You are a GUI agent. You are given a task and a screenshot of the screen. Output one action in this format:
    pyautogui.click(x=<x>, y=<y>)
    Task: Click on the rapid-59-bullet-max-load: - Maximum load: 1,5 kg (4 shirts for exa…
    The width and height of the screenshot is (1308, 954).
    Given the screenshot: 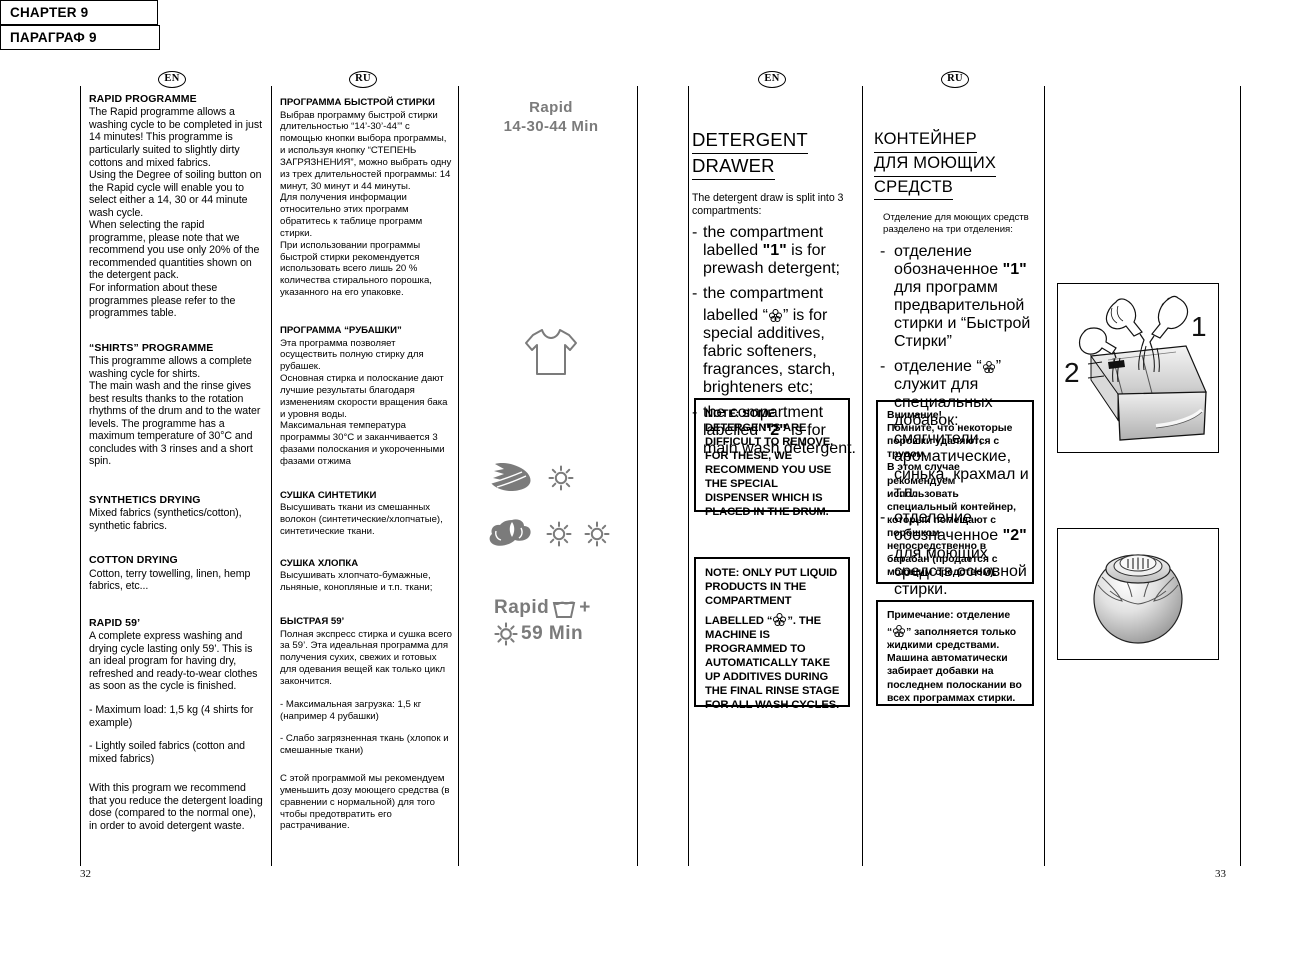 What is the action you would take?
    pyautogui.click(x=171, y=716)
    